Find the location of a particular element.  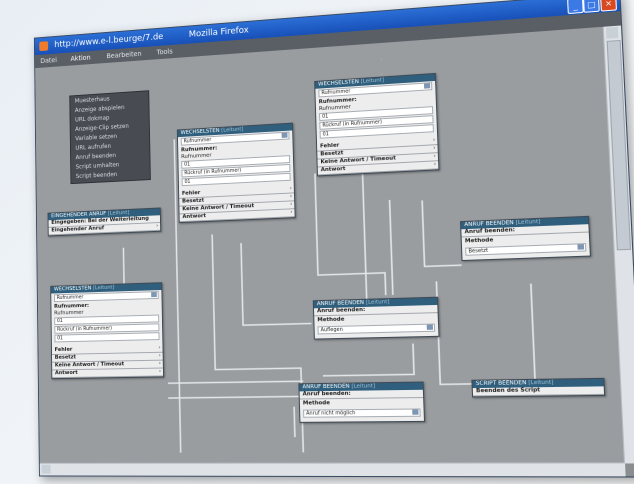

window-title: Mozilla Firefox is located at coordinates (218, 32).